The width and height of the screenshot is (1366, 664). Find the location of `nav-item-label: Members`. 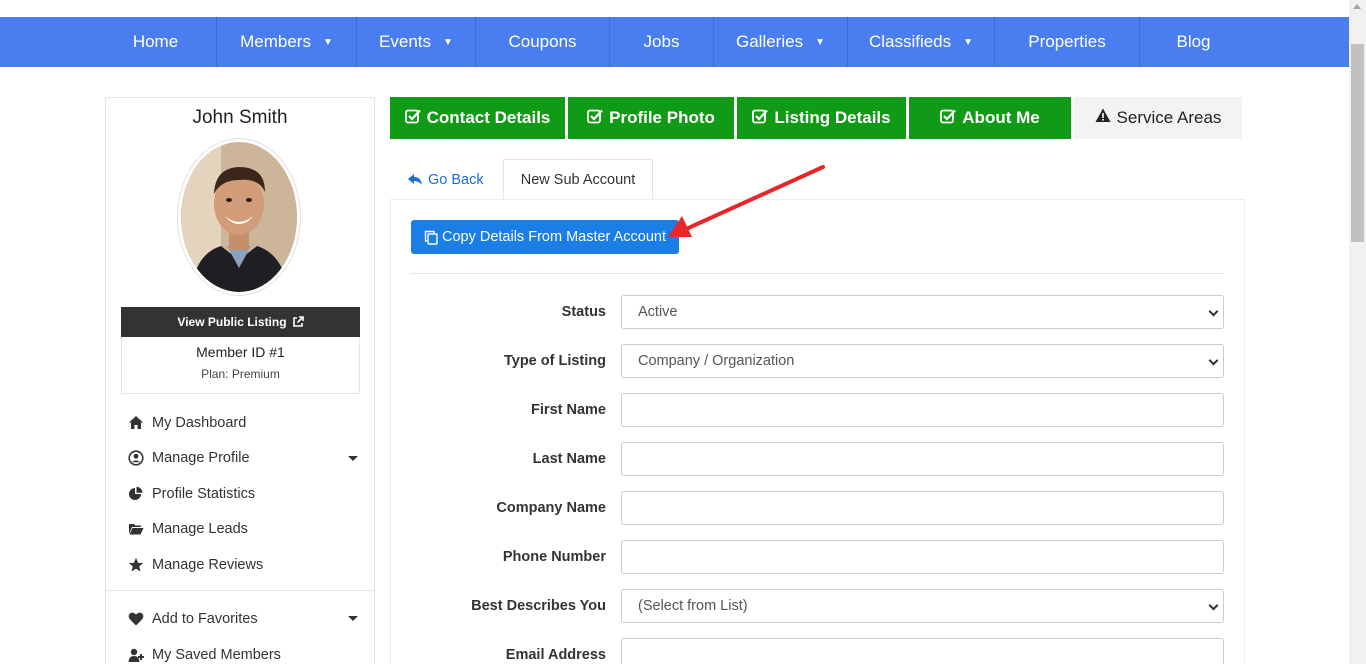

nav-item-label: Members is located at coordinates (275, 41).